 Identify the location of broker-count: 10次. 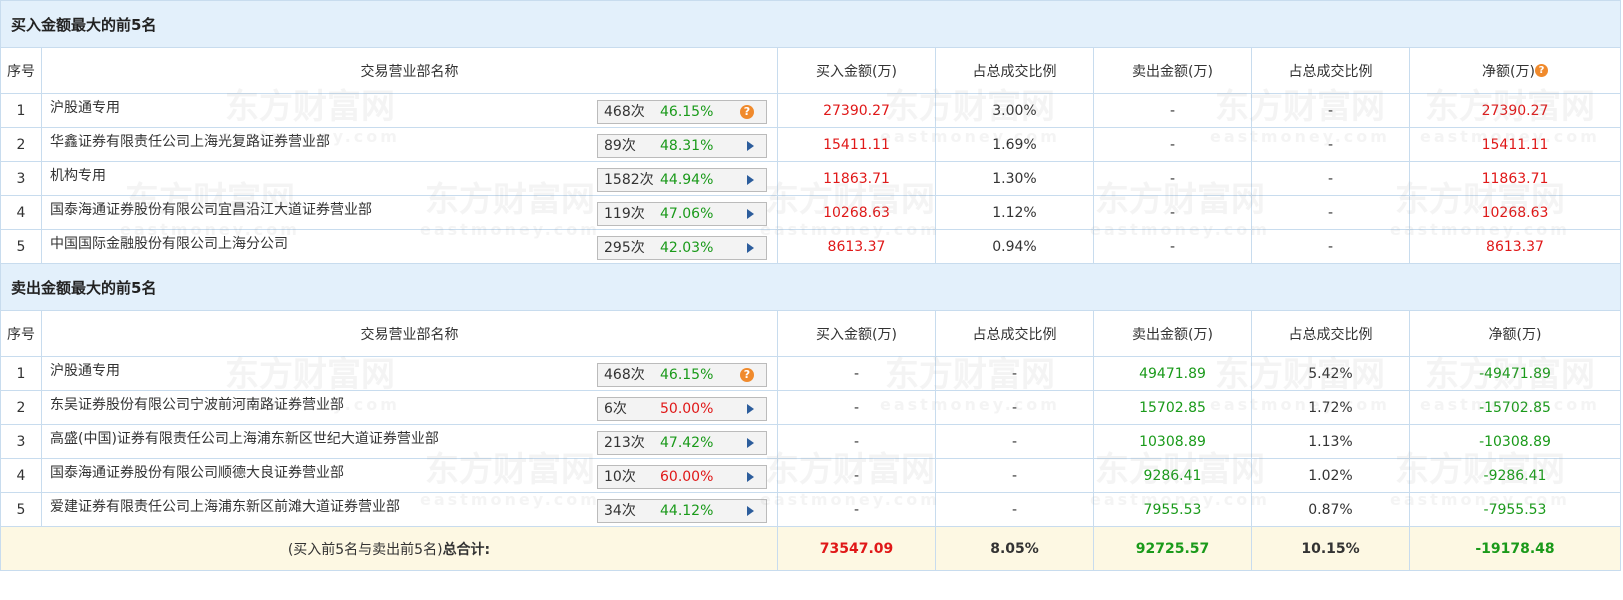
(620, 477).